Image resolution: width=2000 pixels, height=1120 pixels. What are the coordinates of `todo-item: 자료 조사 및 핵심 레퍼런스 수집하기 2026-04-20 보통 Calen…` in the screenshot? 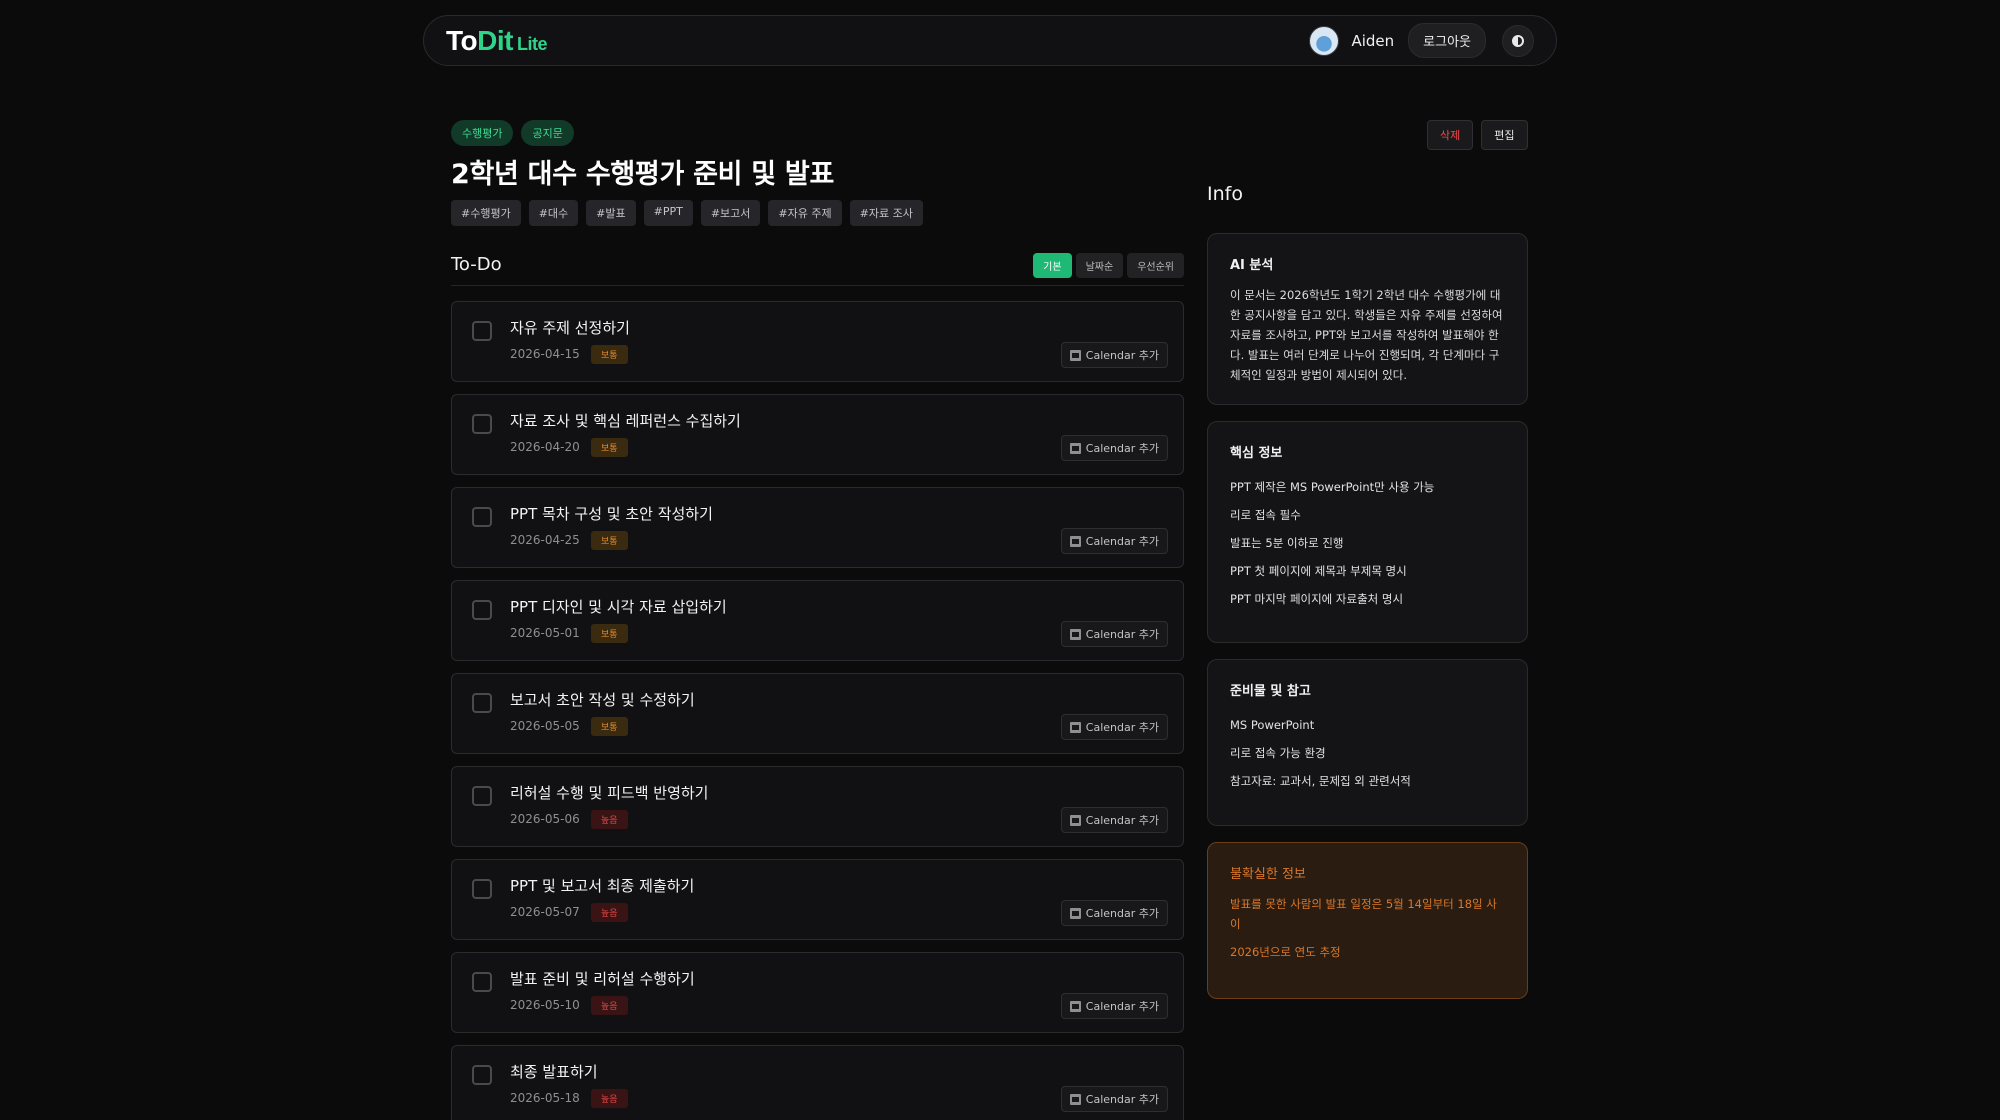 It's located at (817, 434).